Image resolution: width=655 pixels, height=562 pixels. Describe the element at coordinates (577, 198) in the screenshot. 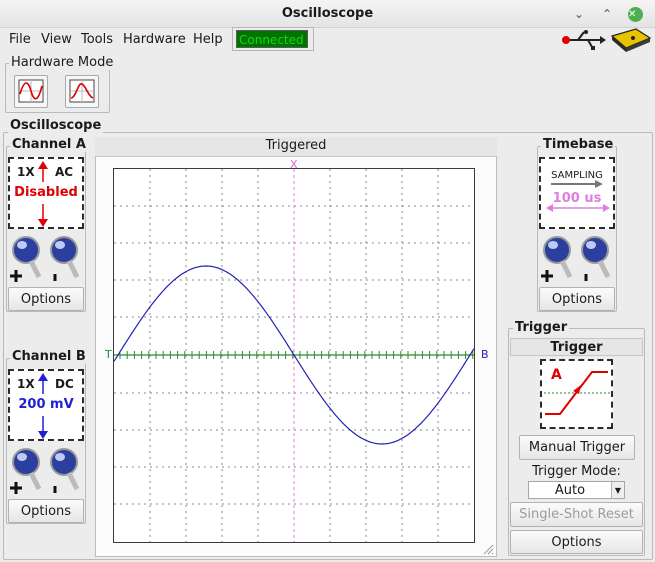

I see `timebase-value: 100 us` at that location.